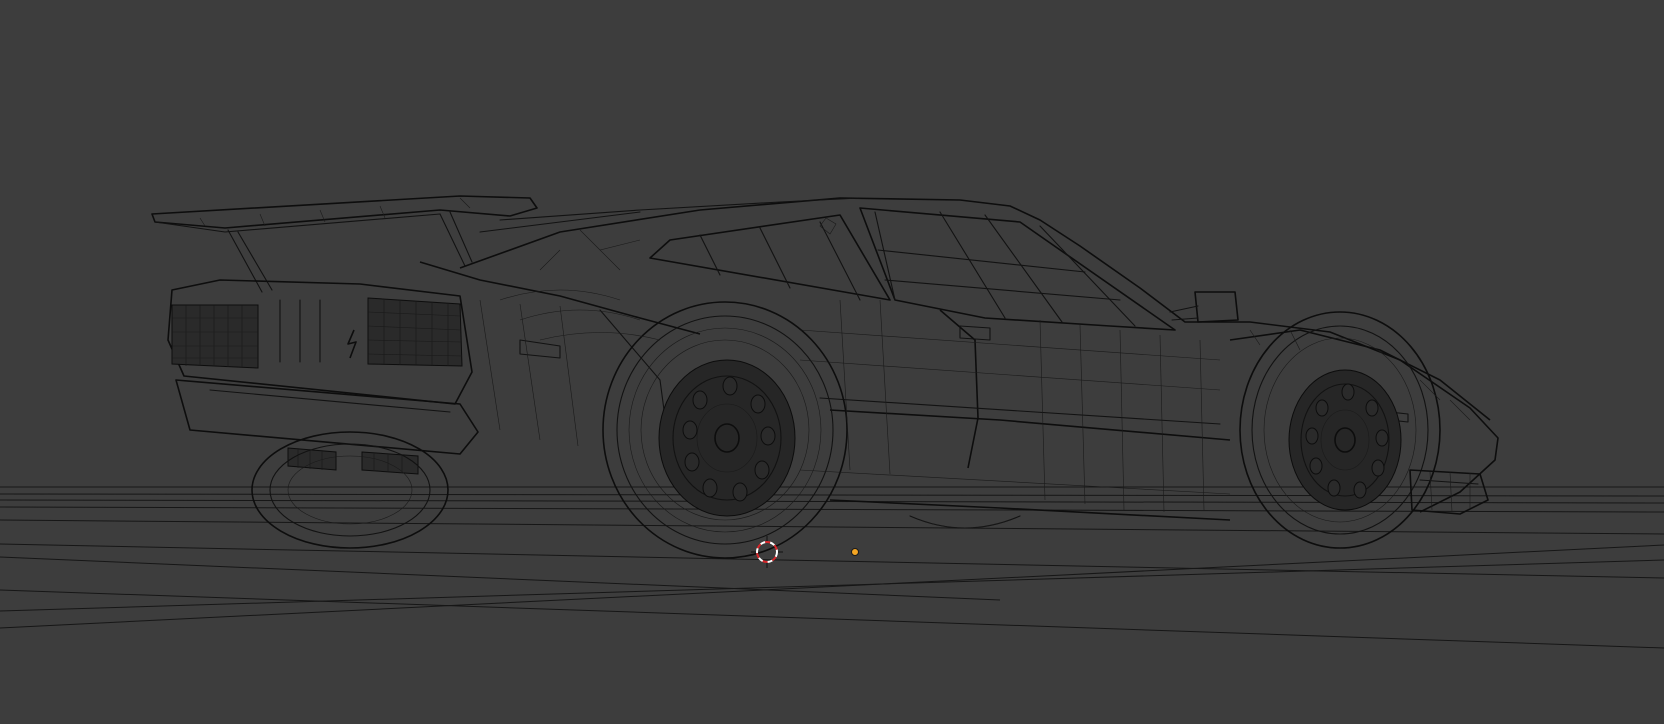 This screenshot has width=1664, height=724. What do you see at coordinates (344, 244) in the screenshot?
I see `rear-wing` at bounding box center [344, 244].